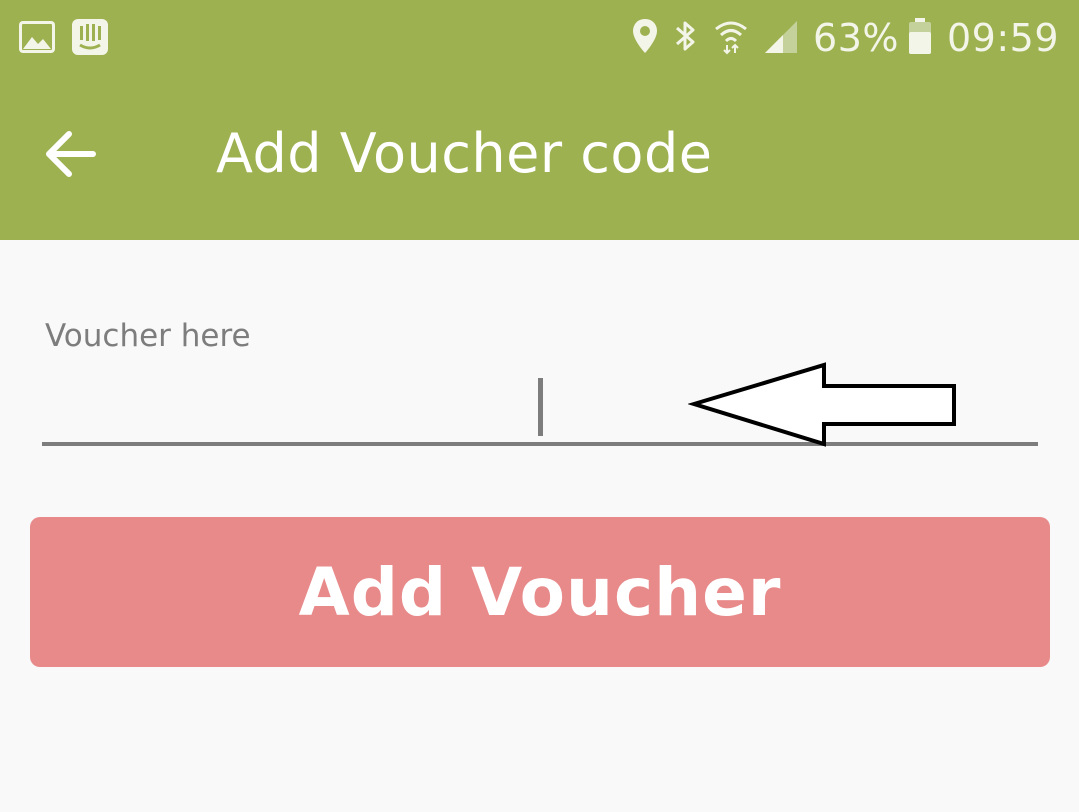  I want to click on status-indicators: 63% 09:59, so click(838, 38).